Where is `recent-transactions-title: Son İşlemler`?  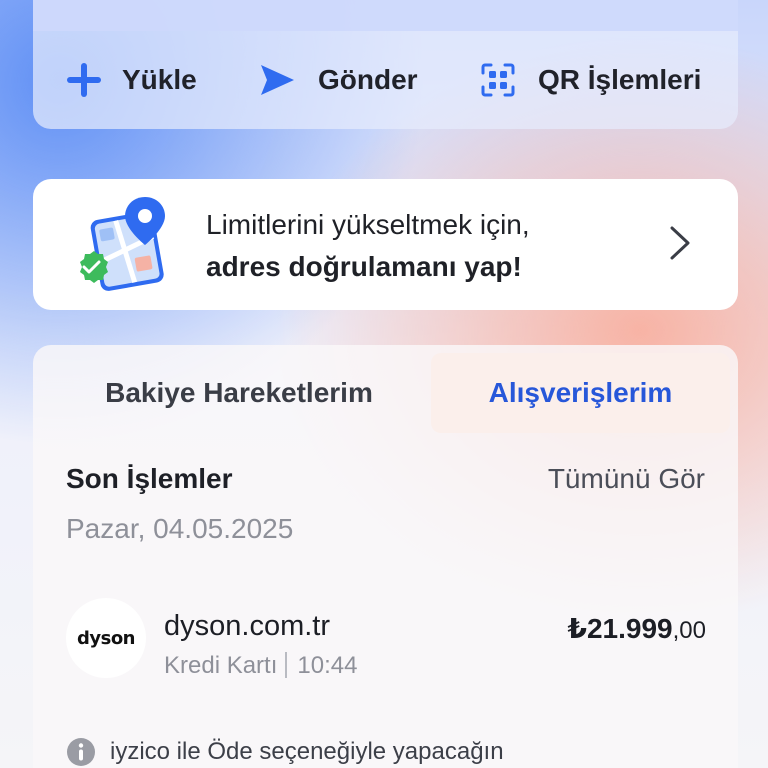
recent-transactions-title: Son İşlemler is located at coordinates (149, 478).